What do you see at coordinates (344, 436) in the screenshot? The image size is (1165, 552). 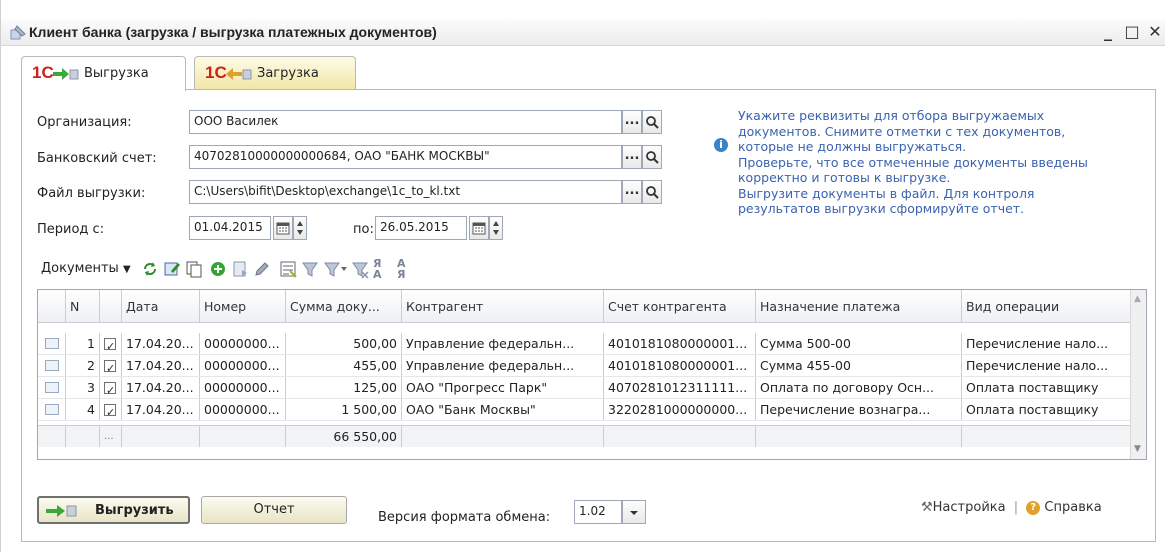 I see `footer-total-sum: 66 550,00` at bounding box center [344, 436].